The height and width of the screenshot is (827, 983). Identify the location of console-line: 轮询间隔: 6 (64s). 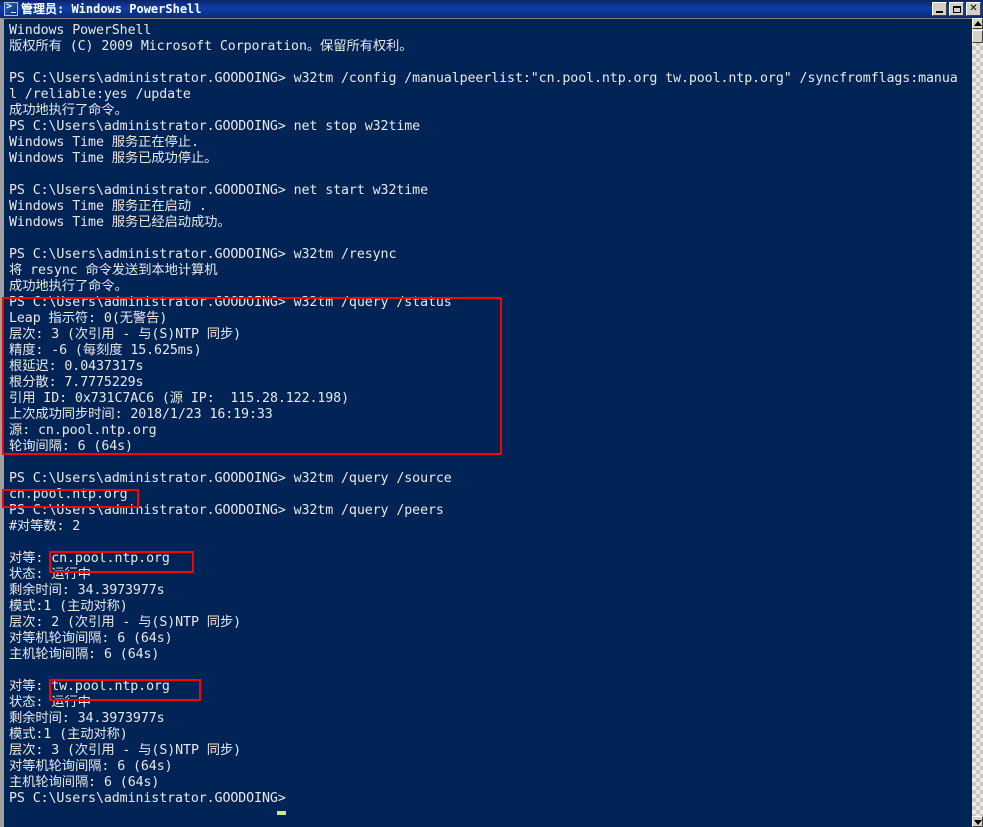
(71, 446).